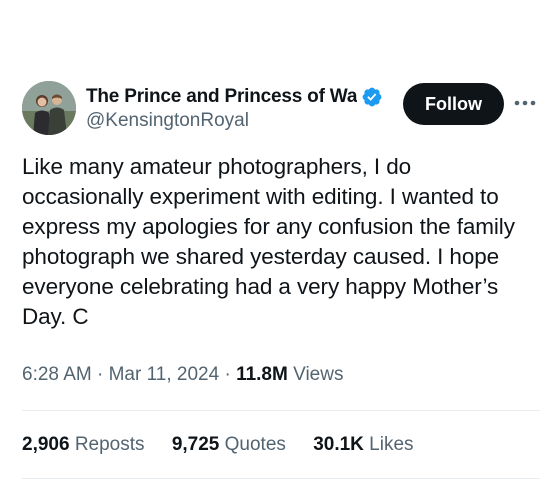  What do you see at coordinates (195, 444) in the screenshot?
I see `quotes-count: 9,725` at bounding box center [195, 444].